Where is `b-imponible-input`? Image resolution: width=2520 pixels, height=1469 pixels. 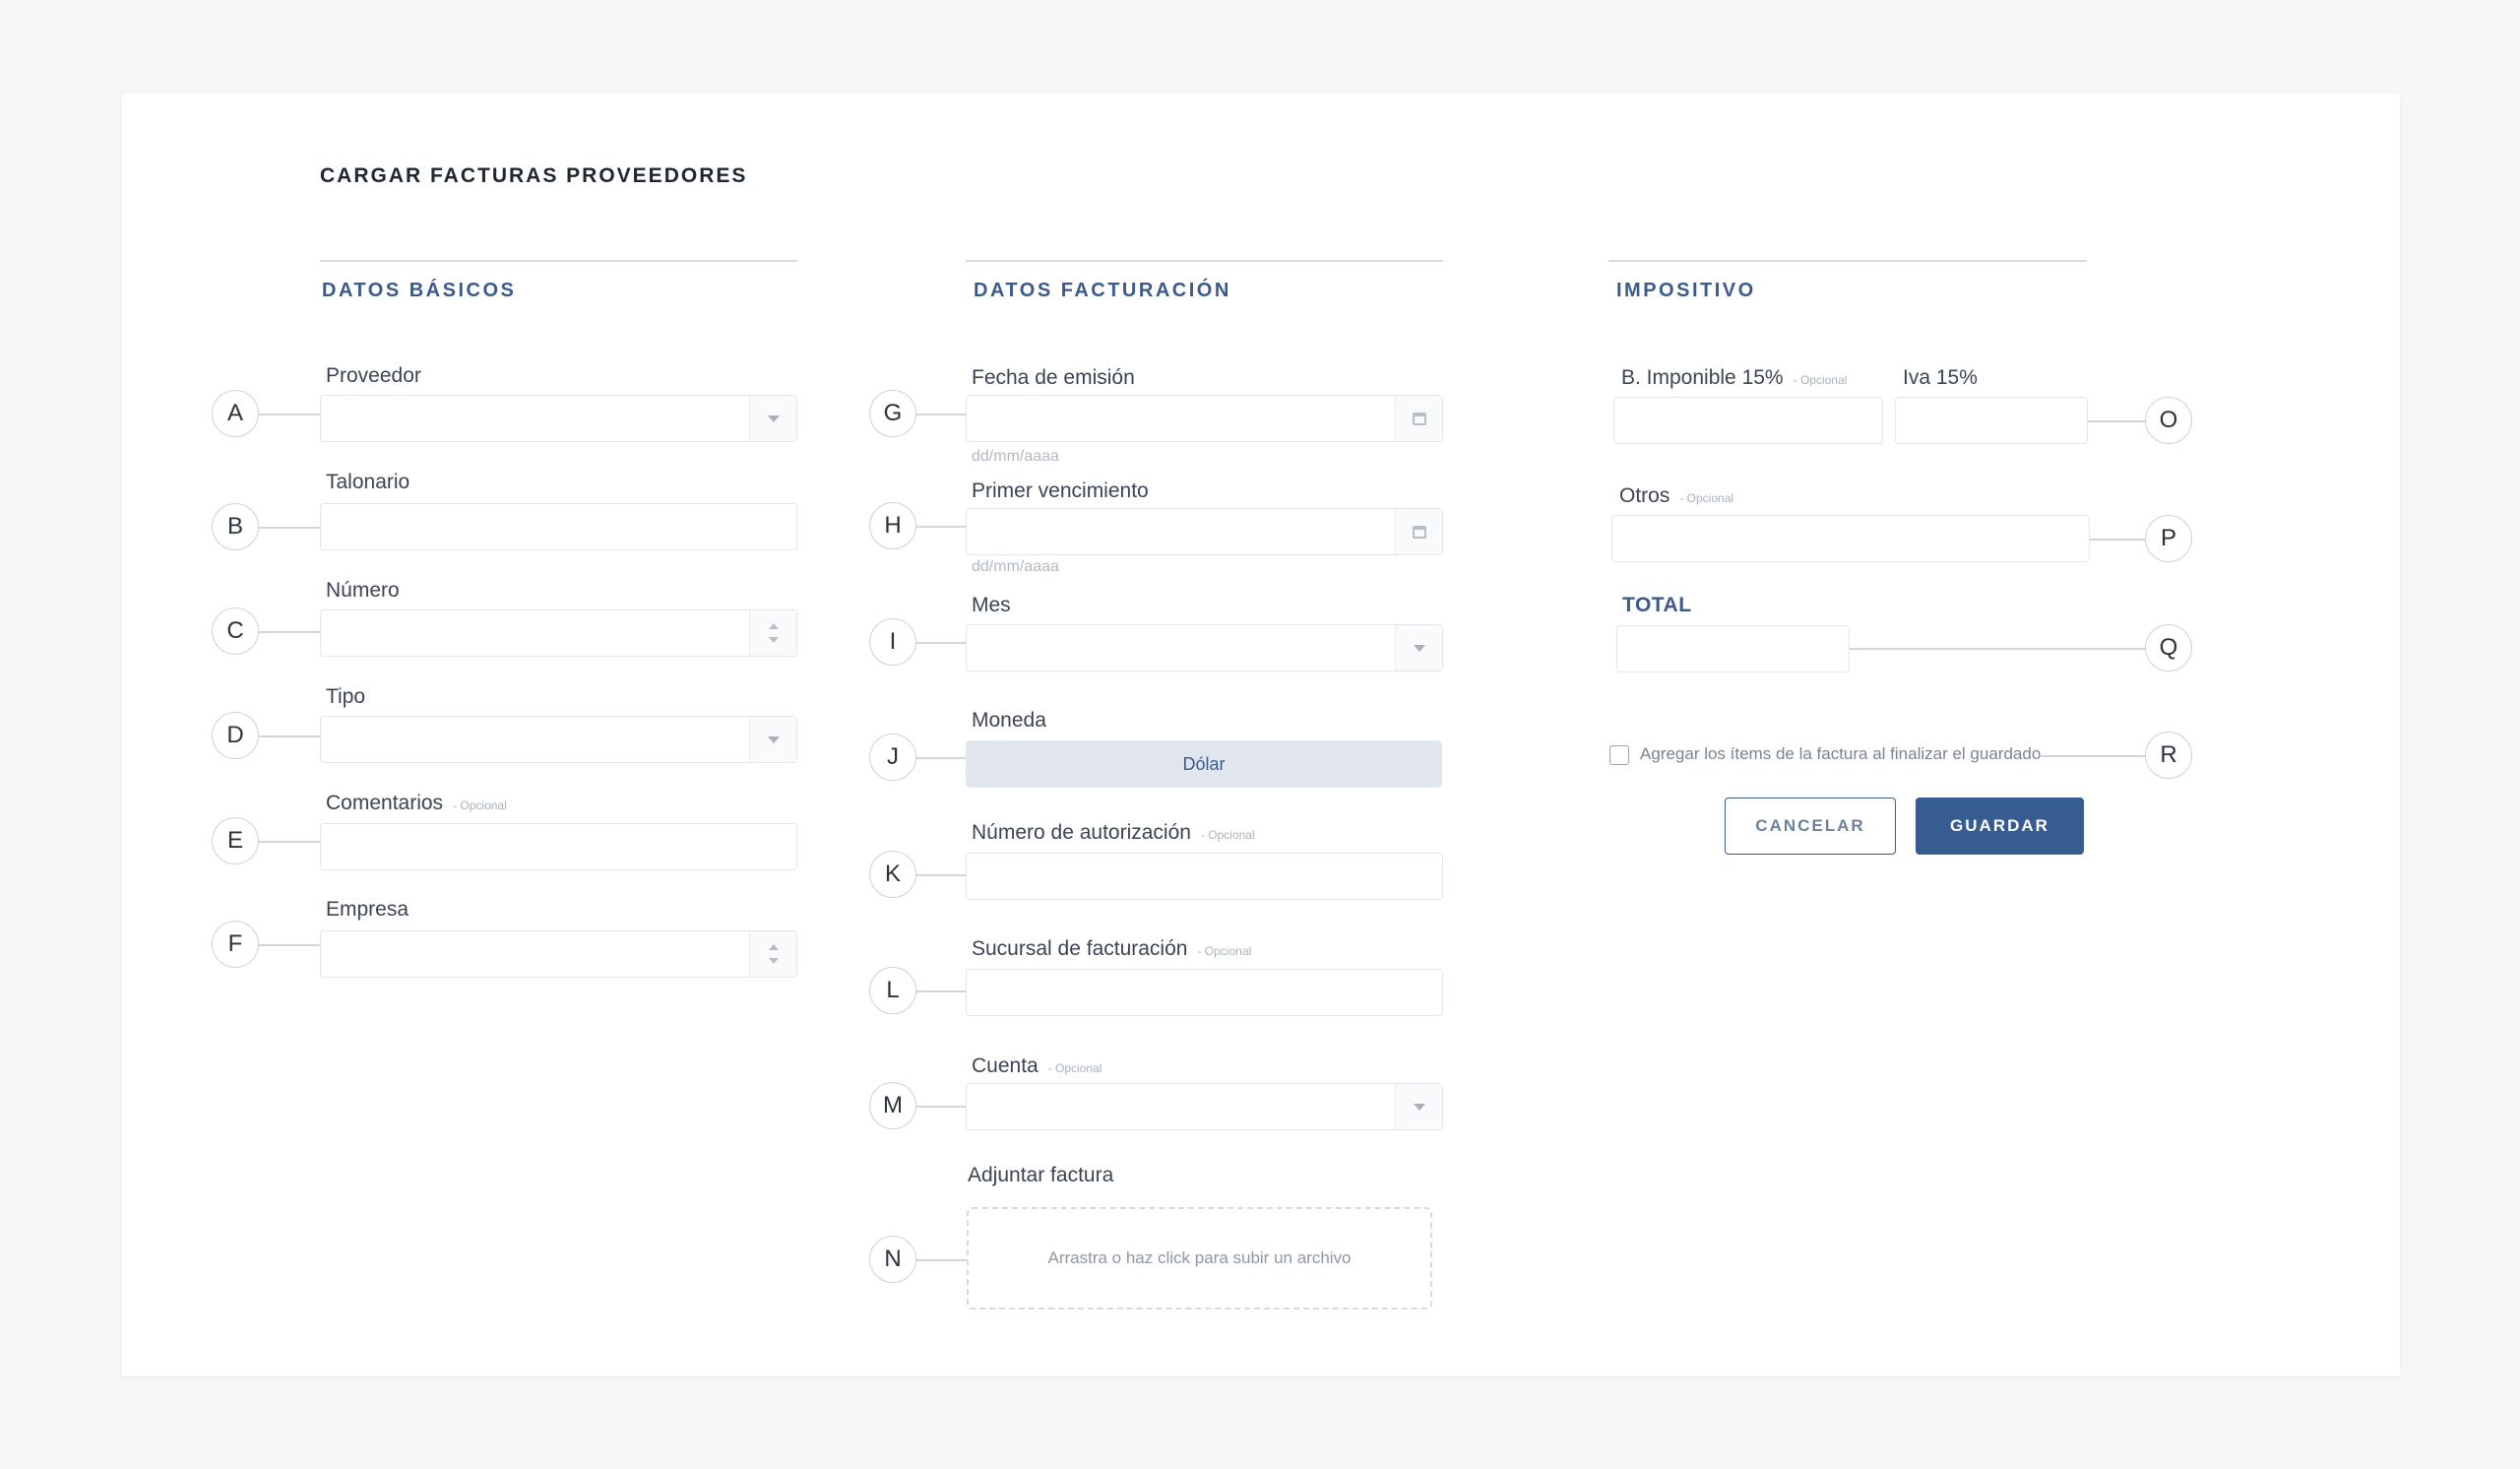 b-imponible-input is located at coordinates (1748, 421).